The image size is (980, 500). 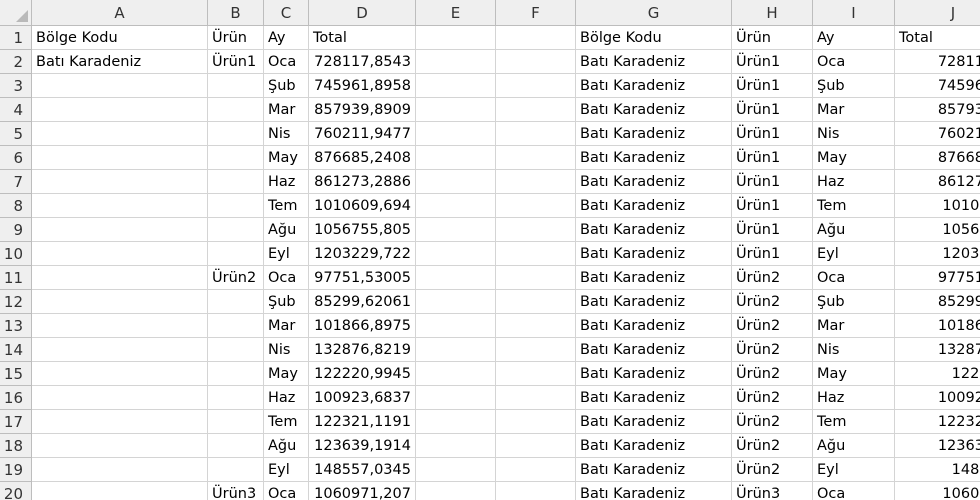 What do you see at coordinates (362, 134) in the screenshot?
I see `cell-d5: 760211,9477` at bounding box center [362, 134].